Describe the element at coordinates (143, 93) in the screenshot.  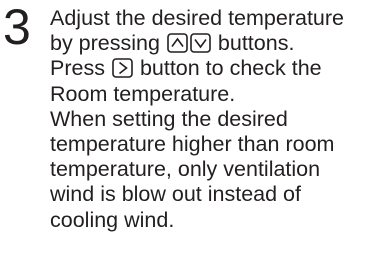
I see `step-line-4: Room temperature.` at that location.